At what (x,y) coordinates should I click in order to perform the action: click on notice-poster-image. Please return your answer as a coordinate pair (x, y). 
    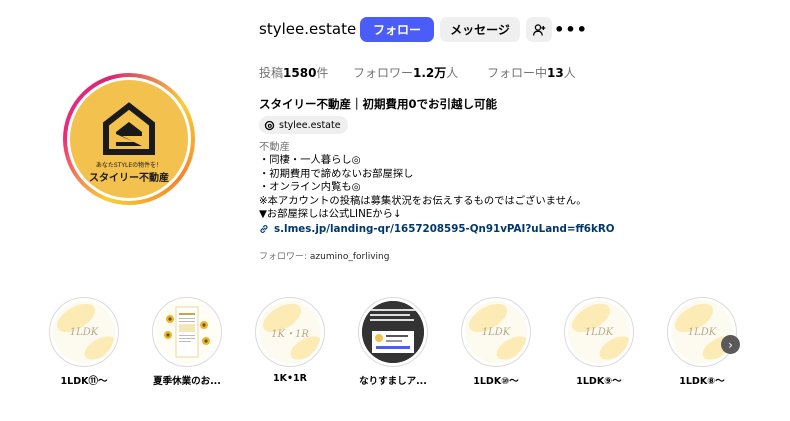
    Looking at the image, I should click on (187, 332).